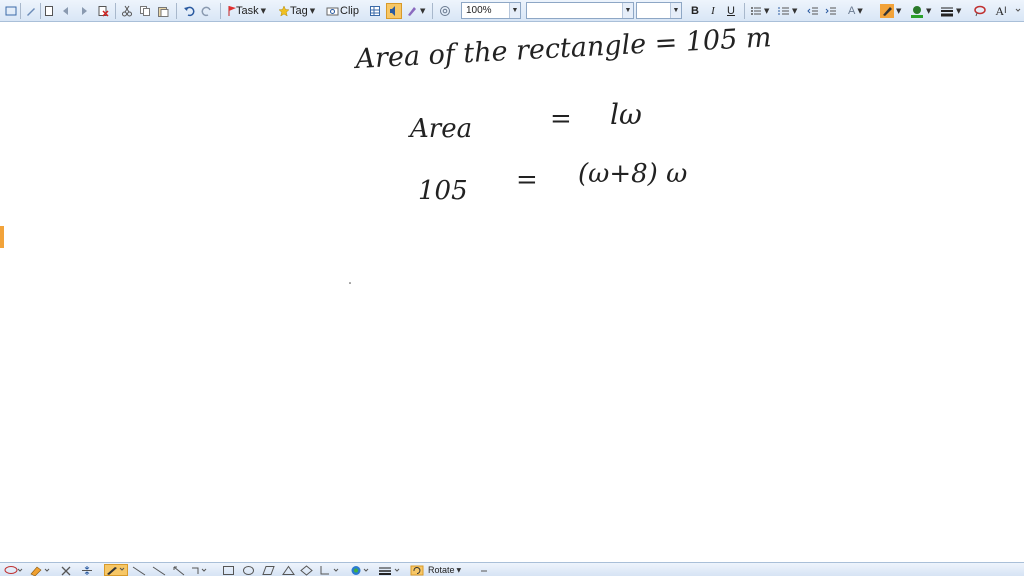 Image resolution: width=1024 pixels, height=576 pixels. What do you see at coordinates (189, 11) in the screenshot?
I see `undo-icon` at bounding box center [189, 11].